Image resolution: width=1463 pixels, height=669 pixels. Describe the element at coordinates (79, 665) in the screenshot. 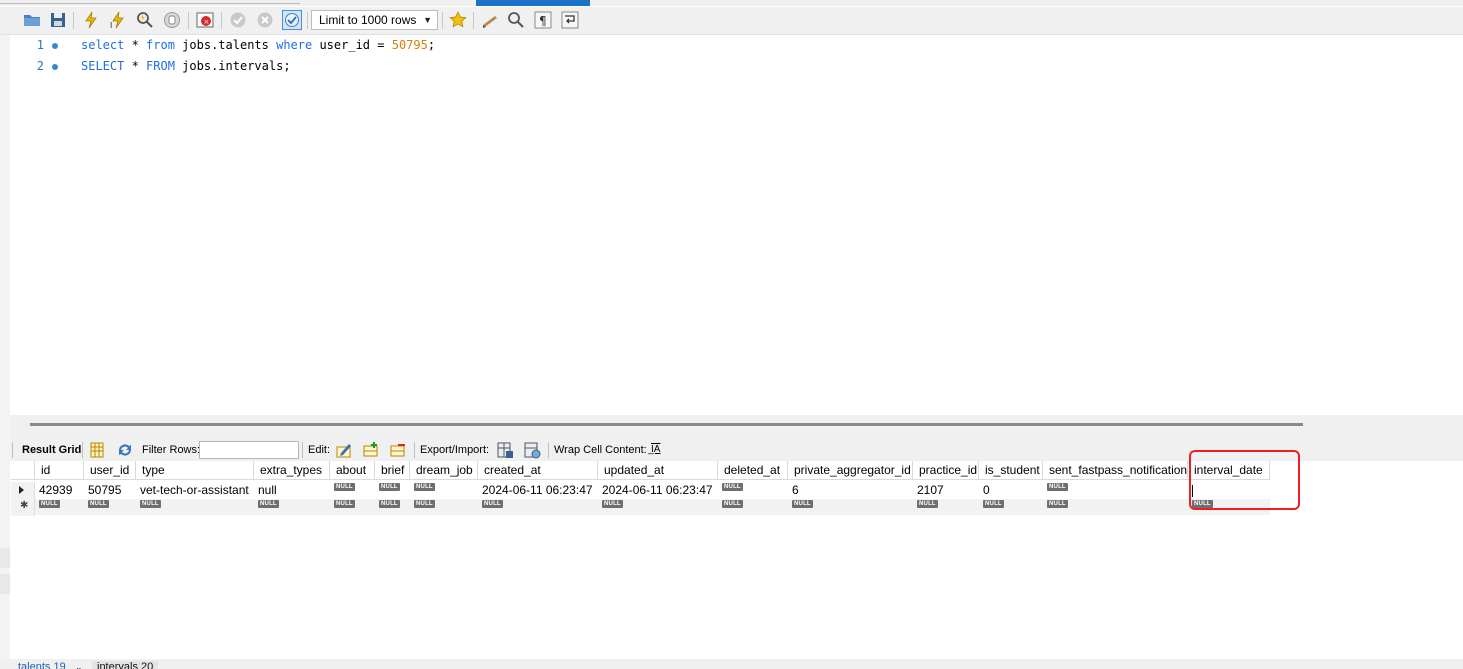

I see `chevron-down-icon: ⌄` at that location.